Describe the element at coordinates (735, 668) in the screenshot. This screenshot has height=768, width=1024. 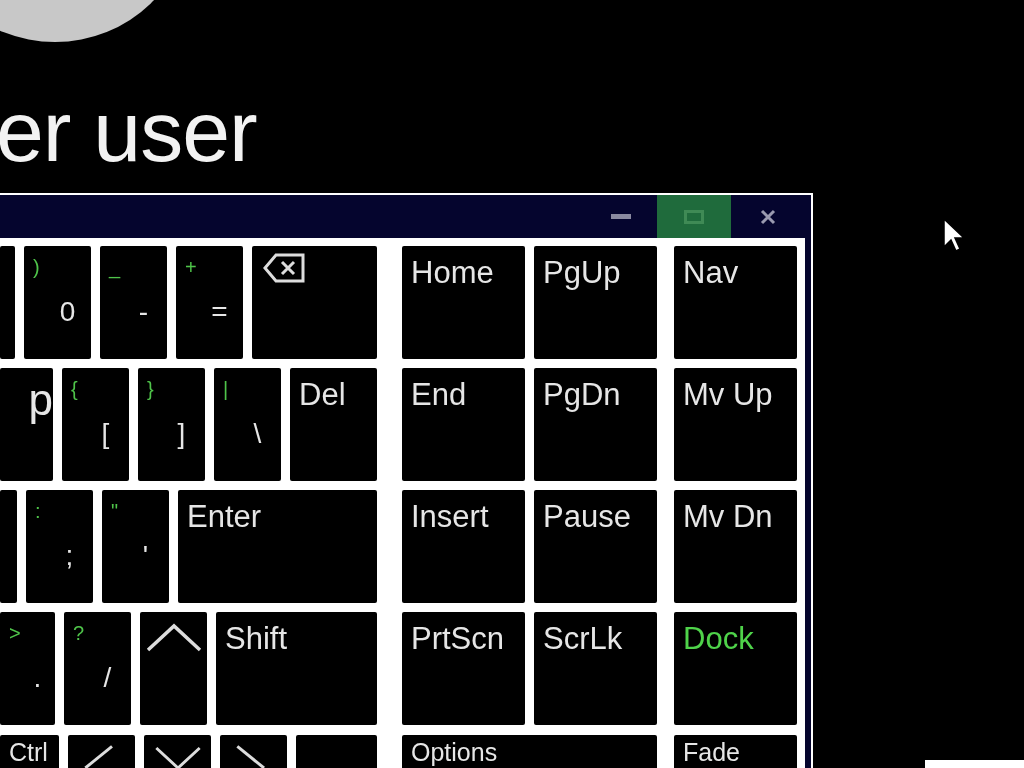
I see `key: Dock` at that location.